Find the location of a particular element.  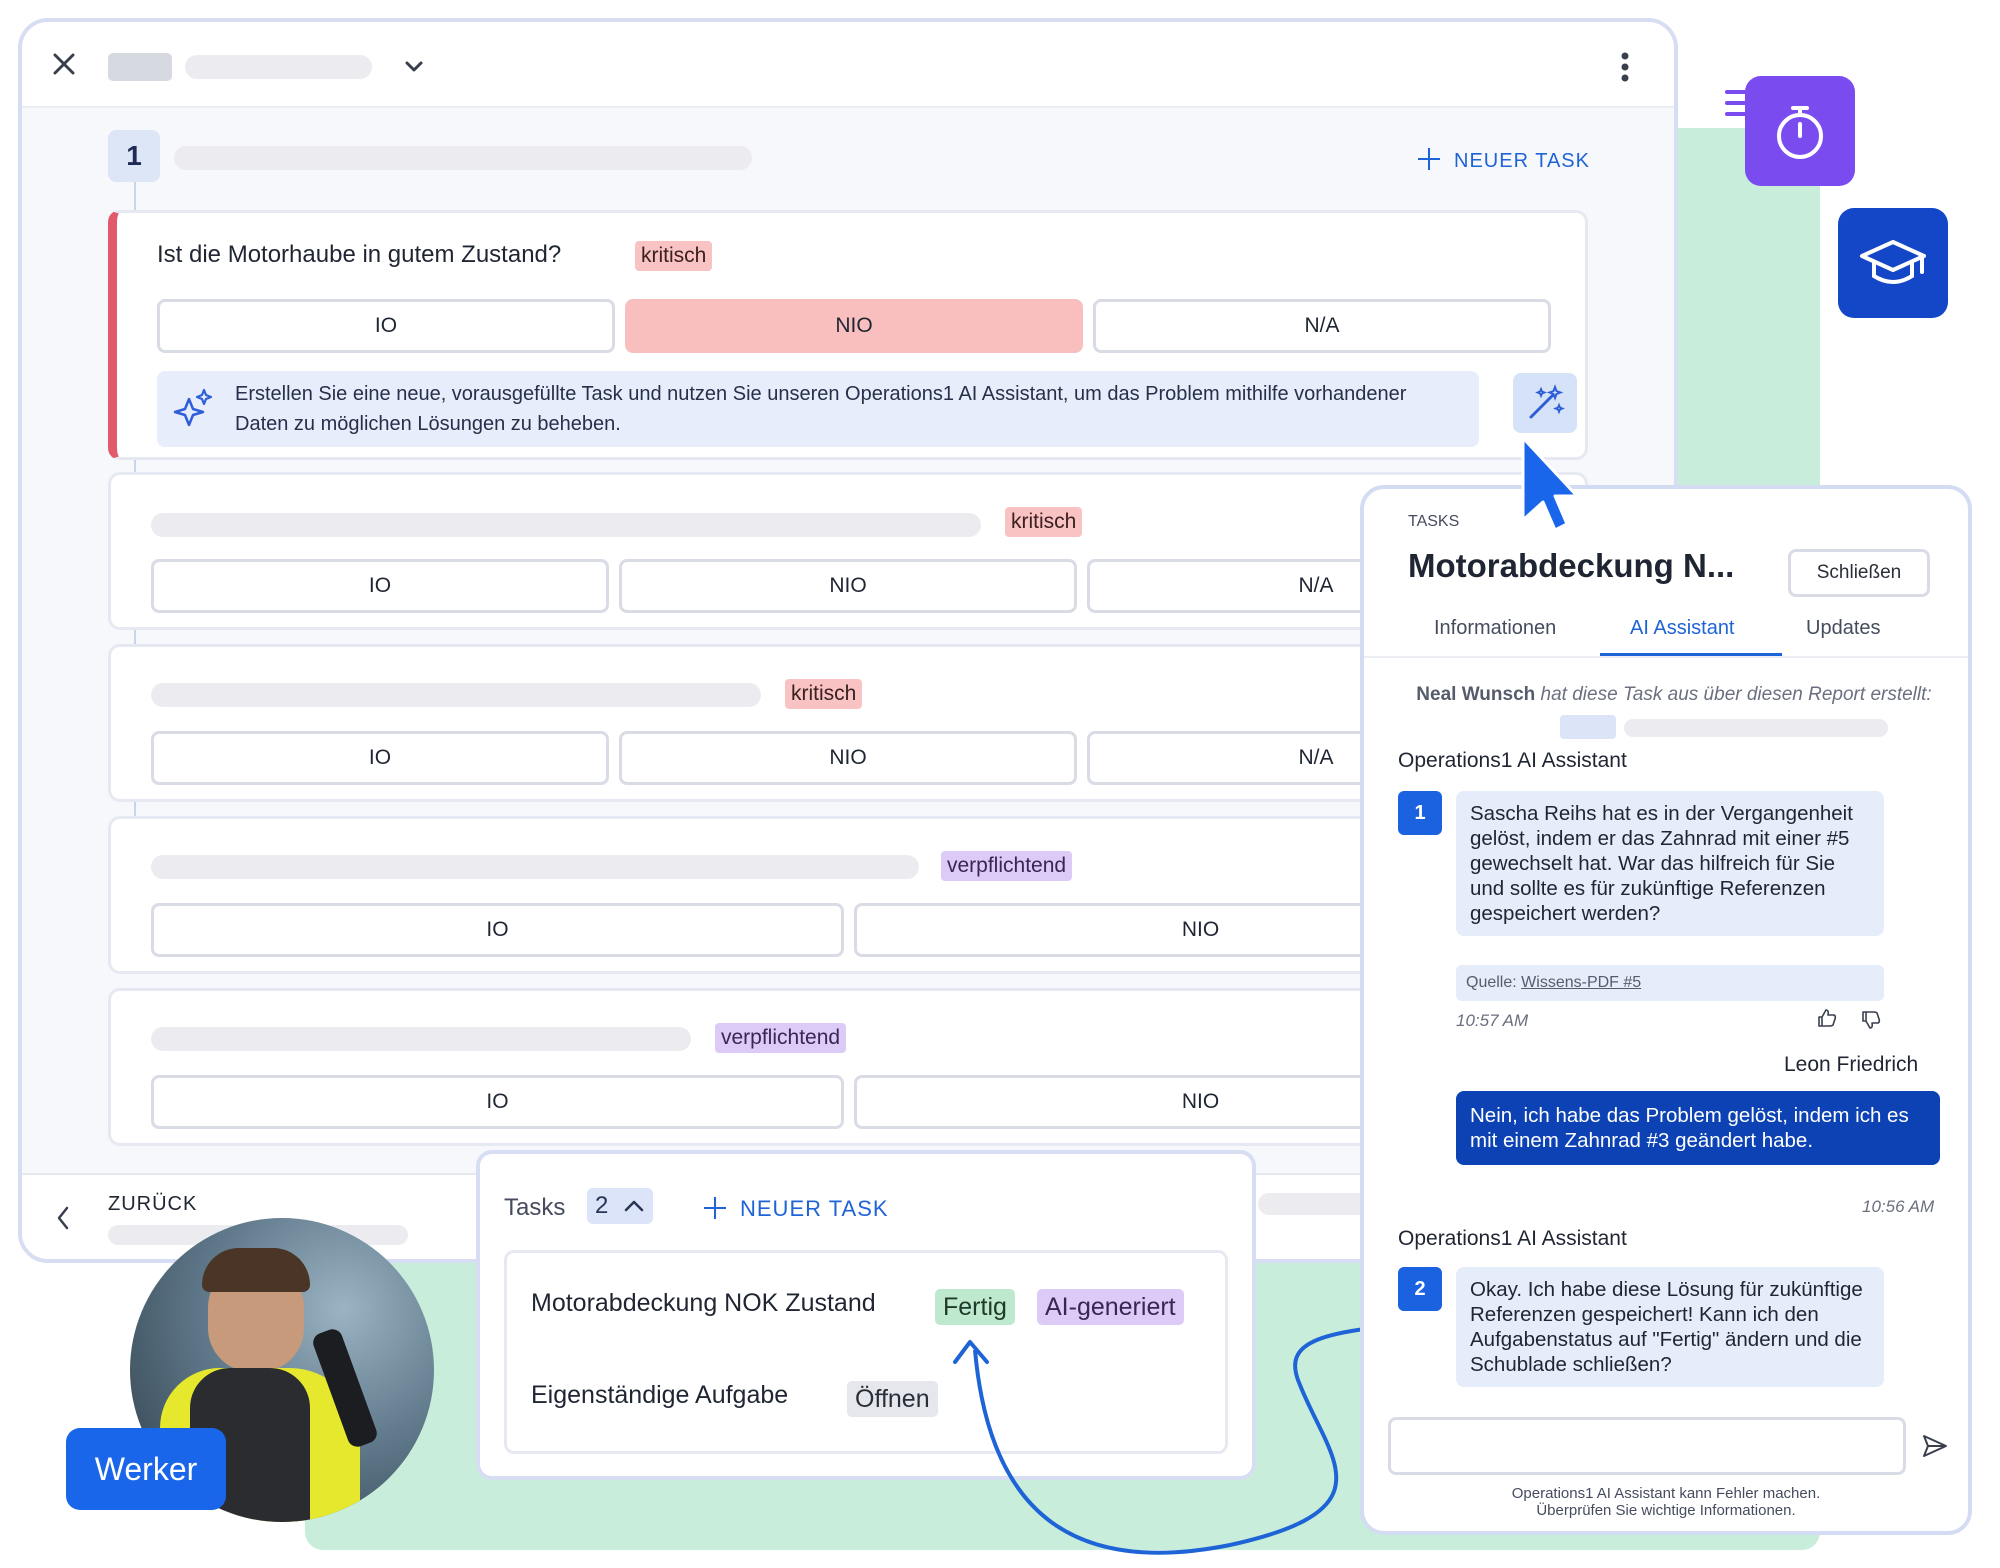

source-reference: Quelle: Wissens-PDF #5 is located at coordinates (1670, 983).